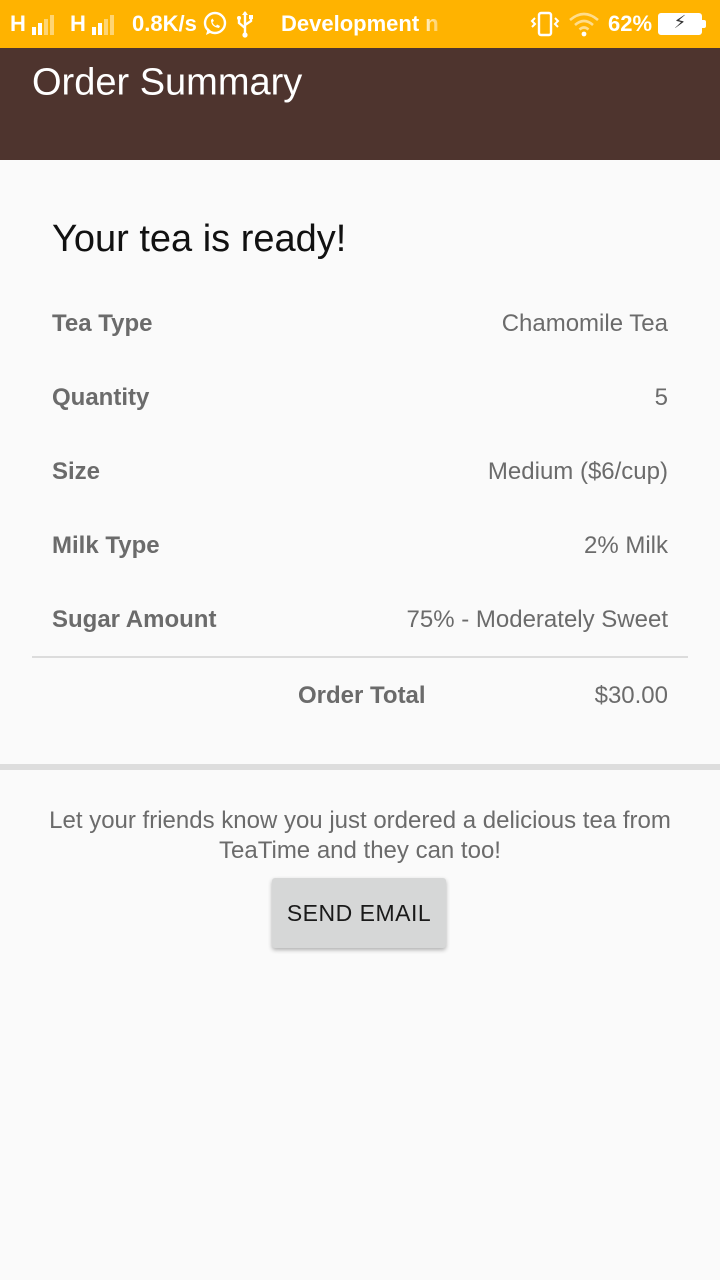  I want to click on row-label: Quantity, so click(101, 397).